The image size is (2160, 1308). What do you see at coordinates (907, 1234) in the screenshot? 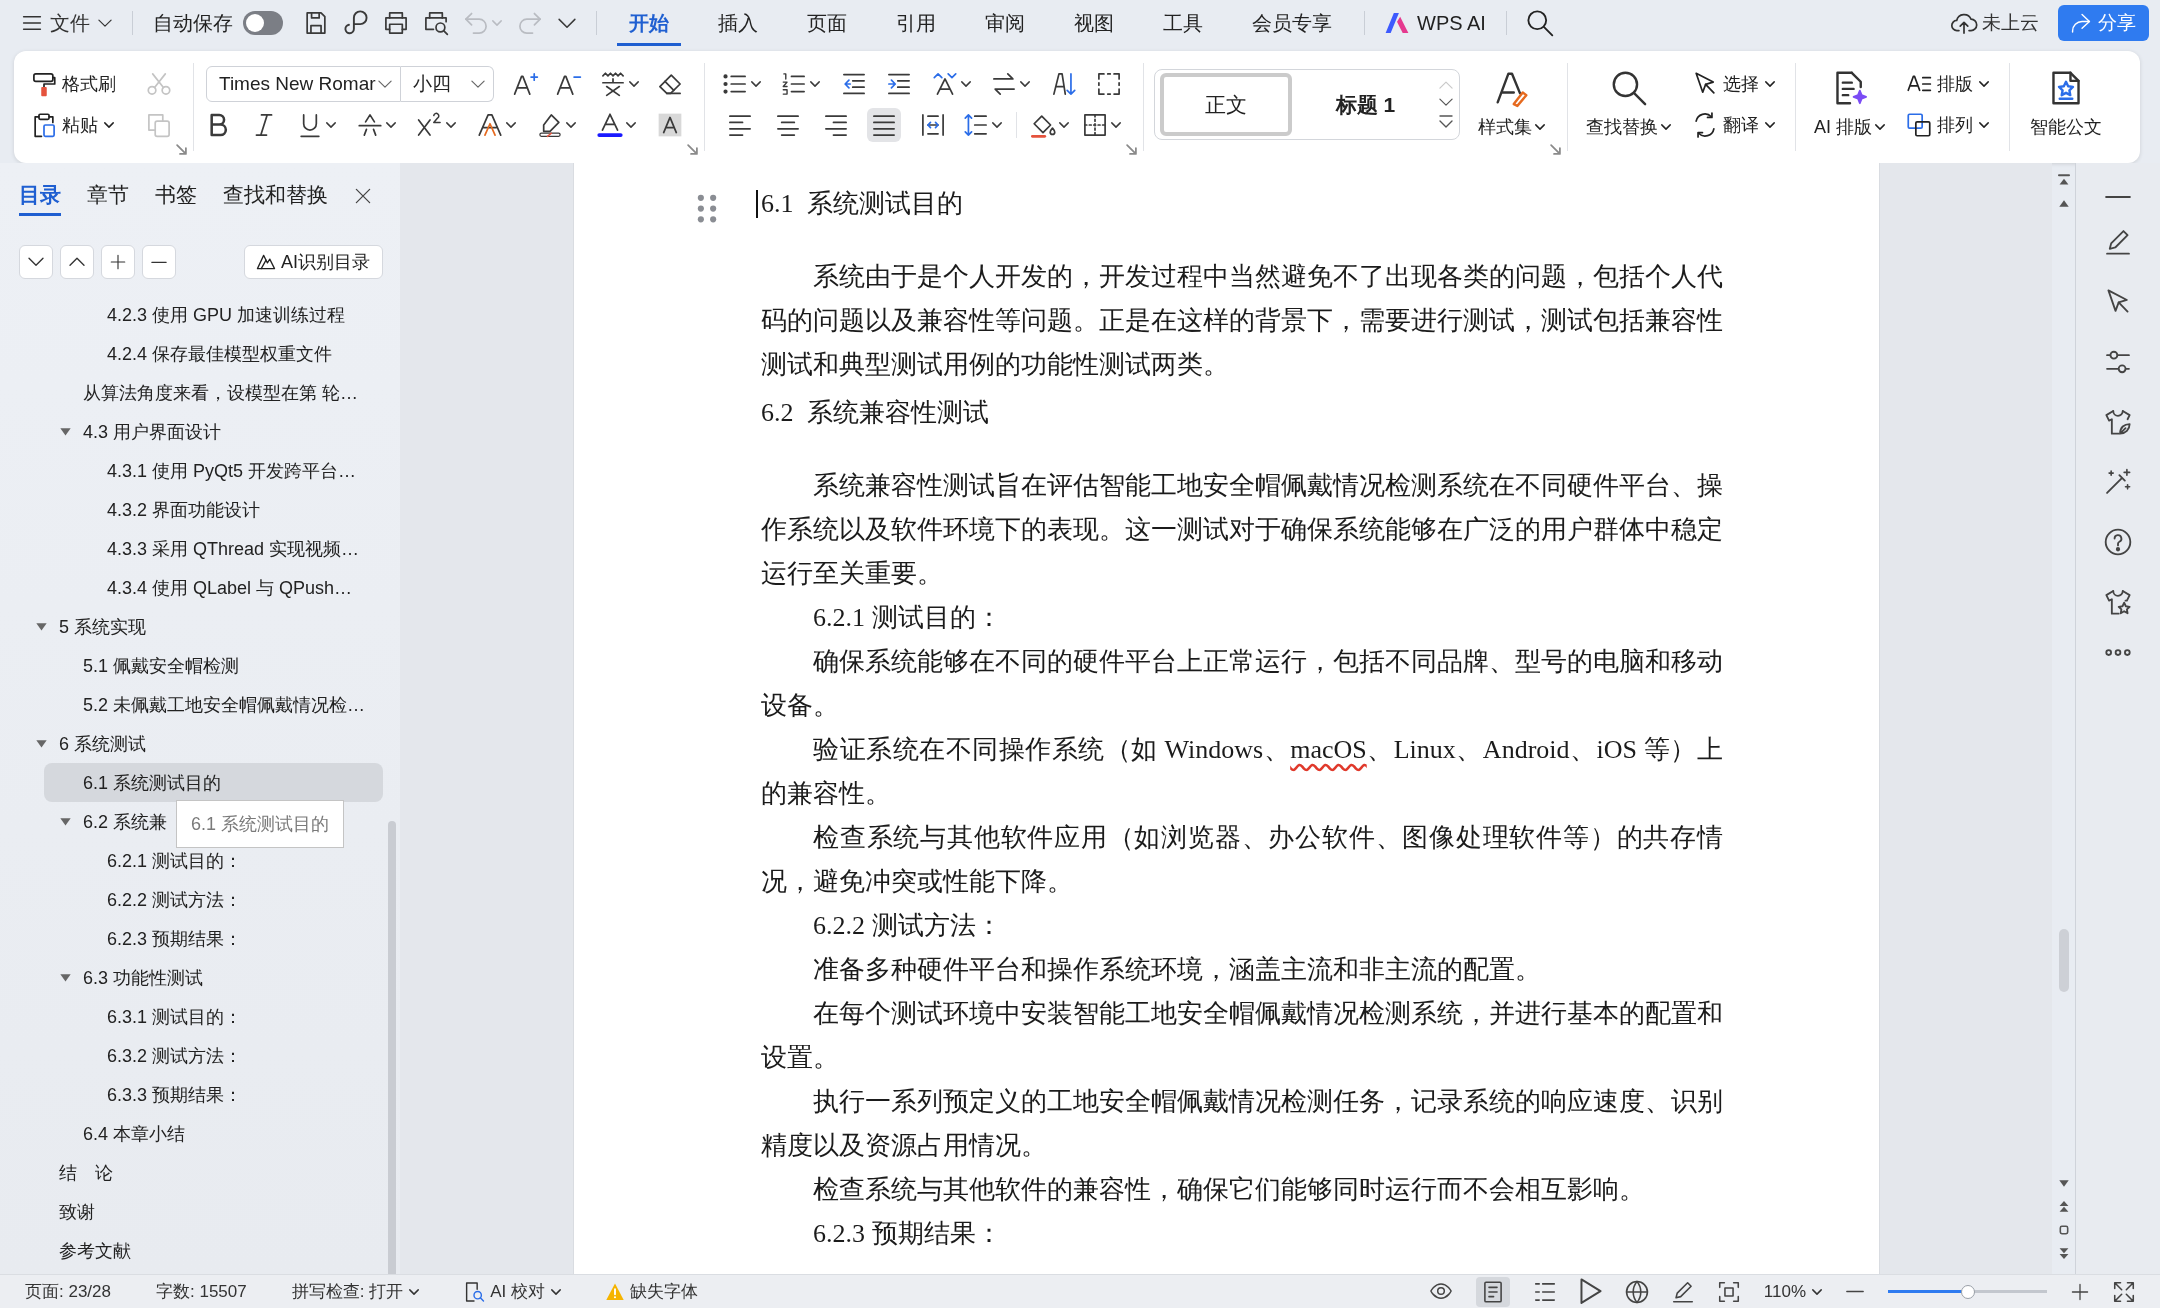
I see `subsection-heading: 6.2.3 预期结果：` at bounding box center [907, 1234].